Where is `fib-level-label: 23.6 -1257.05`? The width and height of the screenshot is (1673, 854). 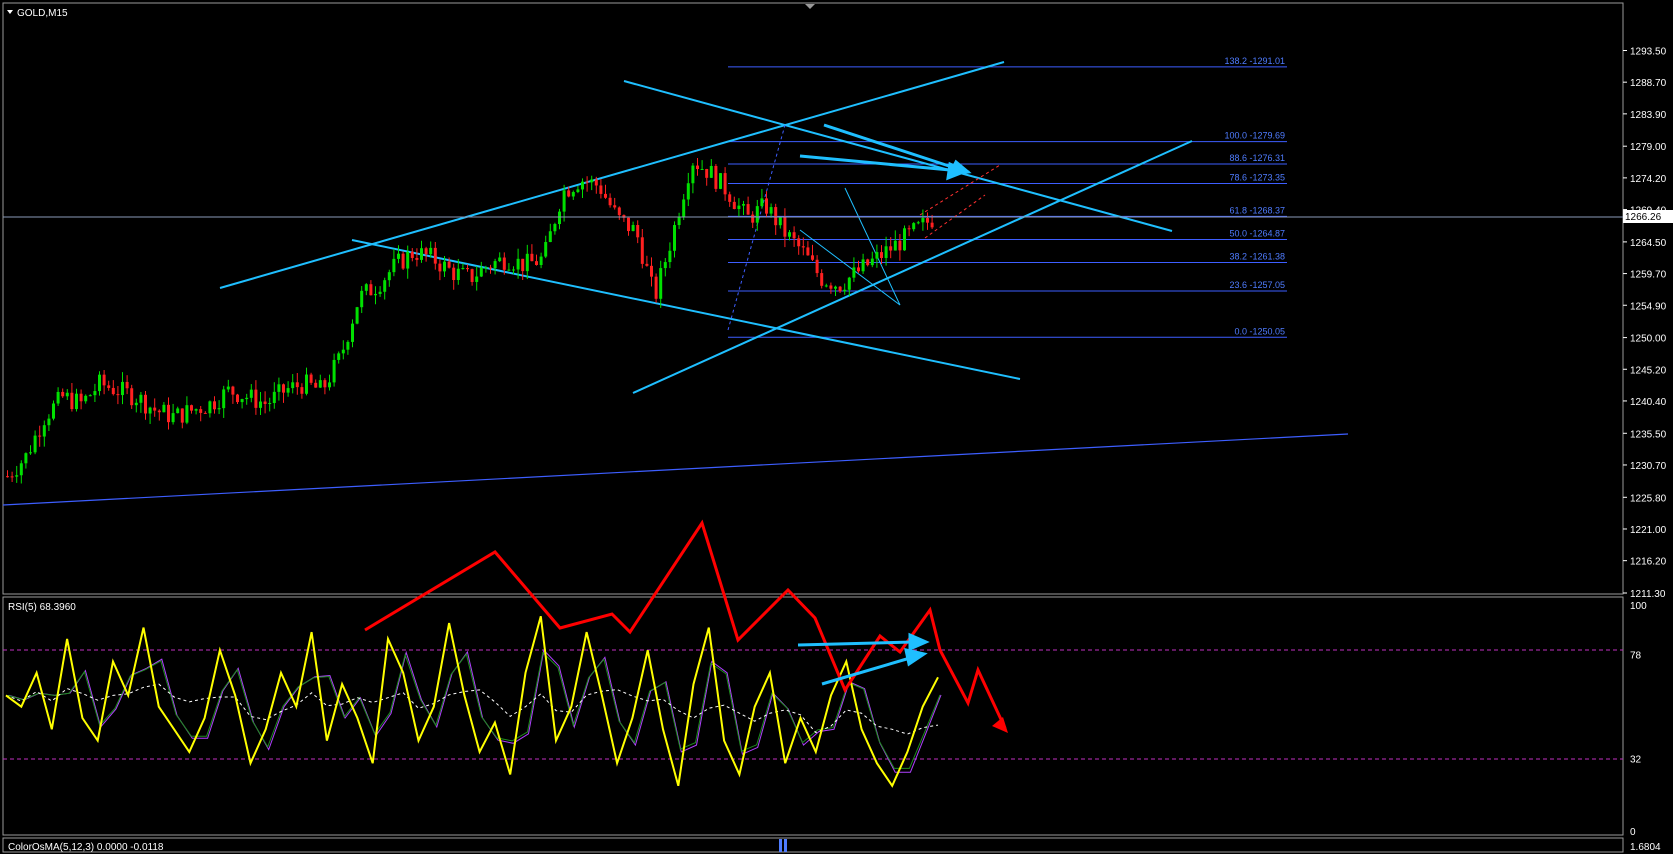 fib-level-label: 23.6 -1257.05 is located at coordinates (1257, 285).